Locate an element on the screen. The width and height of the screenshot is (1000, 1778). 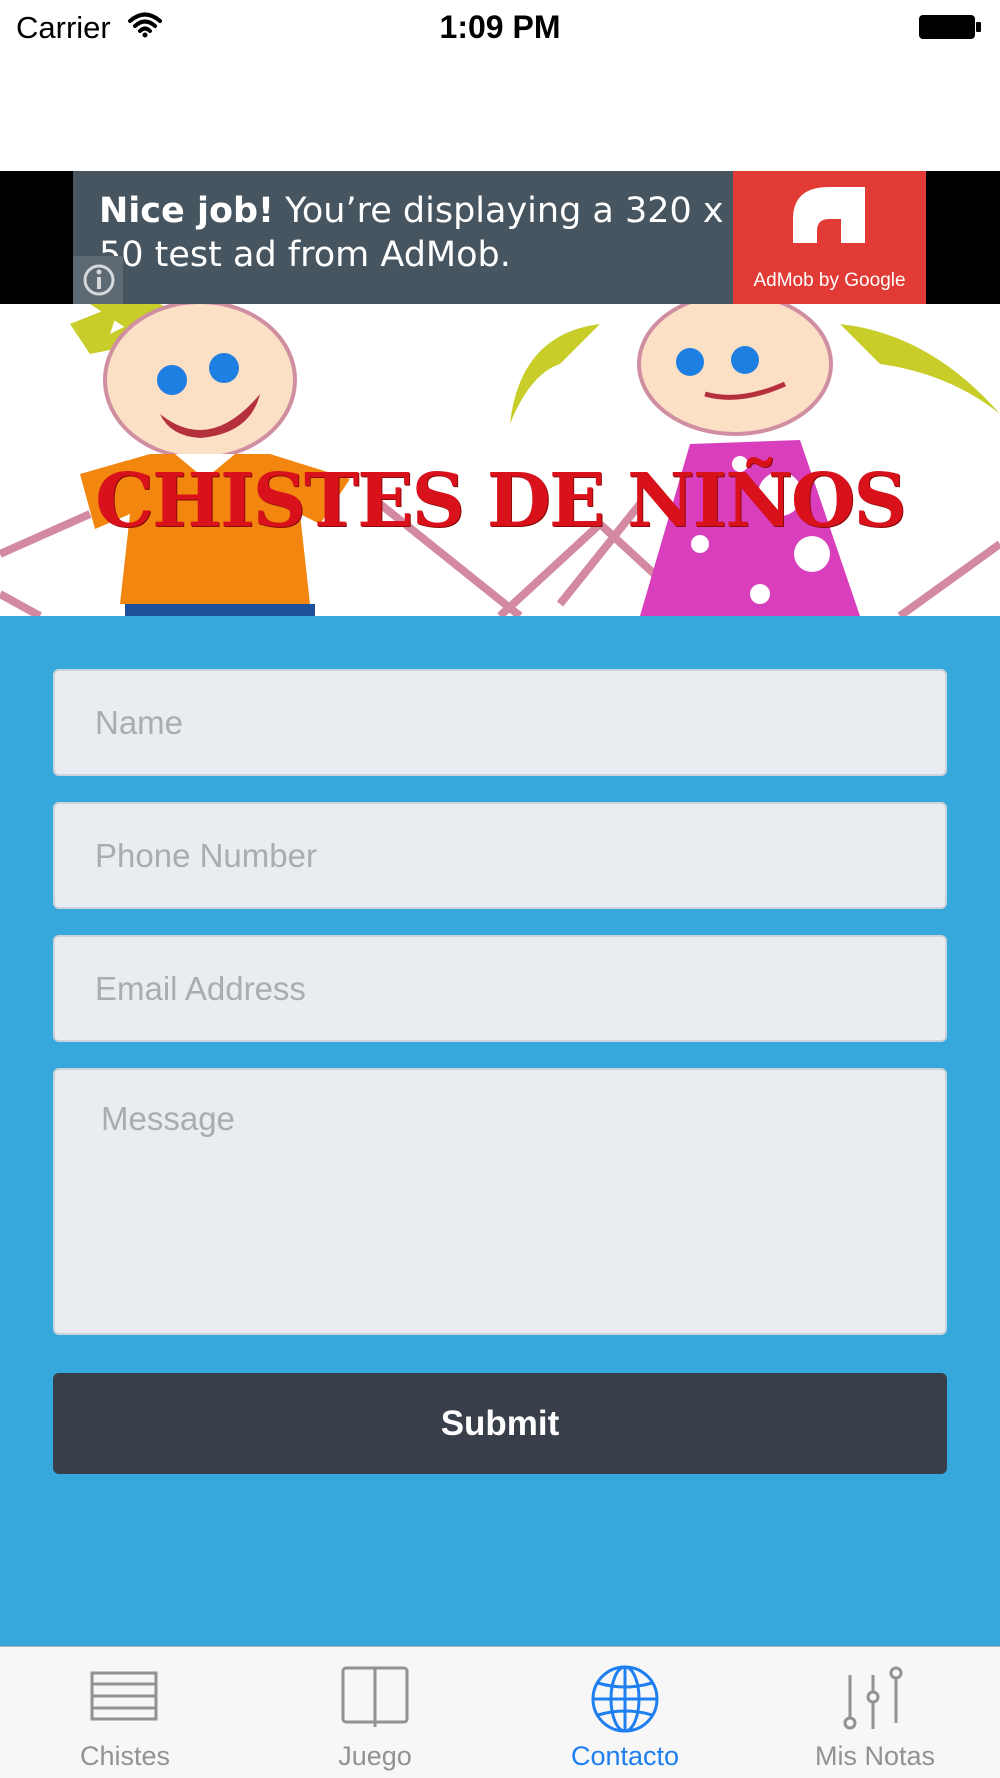
tab-bar: Chistes Juego Contacto Mis Notas is located at coordinates (500, 1712).